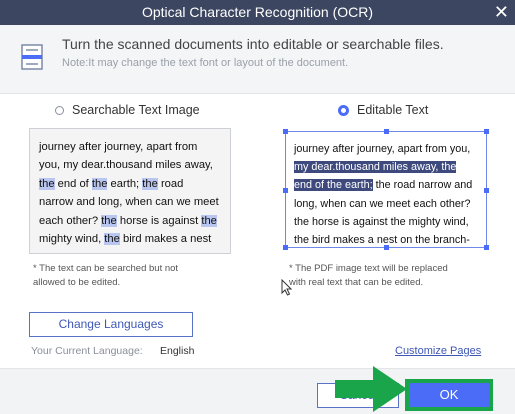  What do you see at coordinates (125, 183) in the screenshot?
I see `preview-text-segment: earth;` at bounding box center [125, 183].